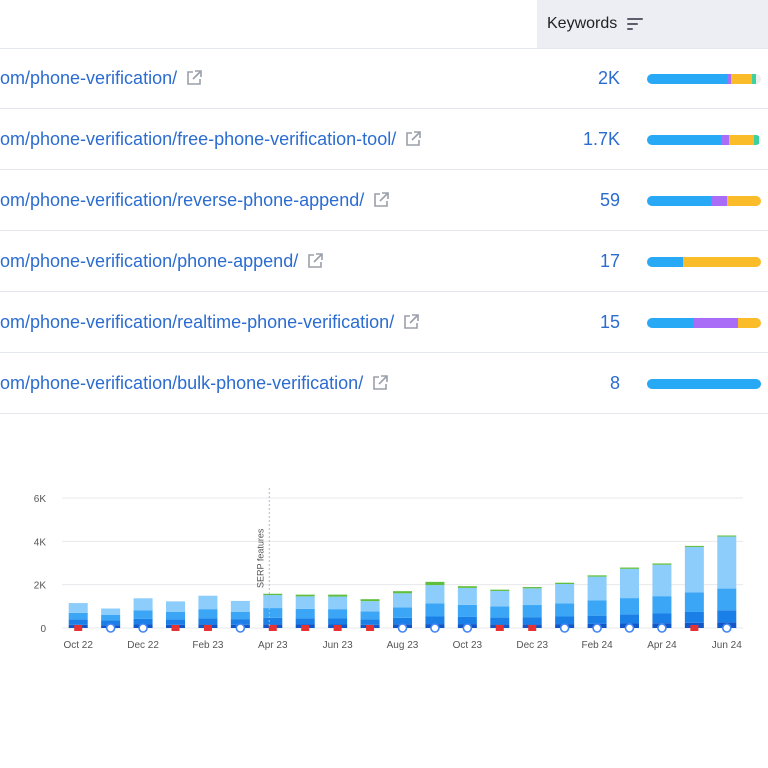  What do you see at coordinates (208, 645) in the screenshot?
I see `x-tick-label: Feb 23` at bounding box center [208, 645].